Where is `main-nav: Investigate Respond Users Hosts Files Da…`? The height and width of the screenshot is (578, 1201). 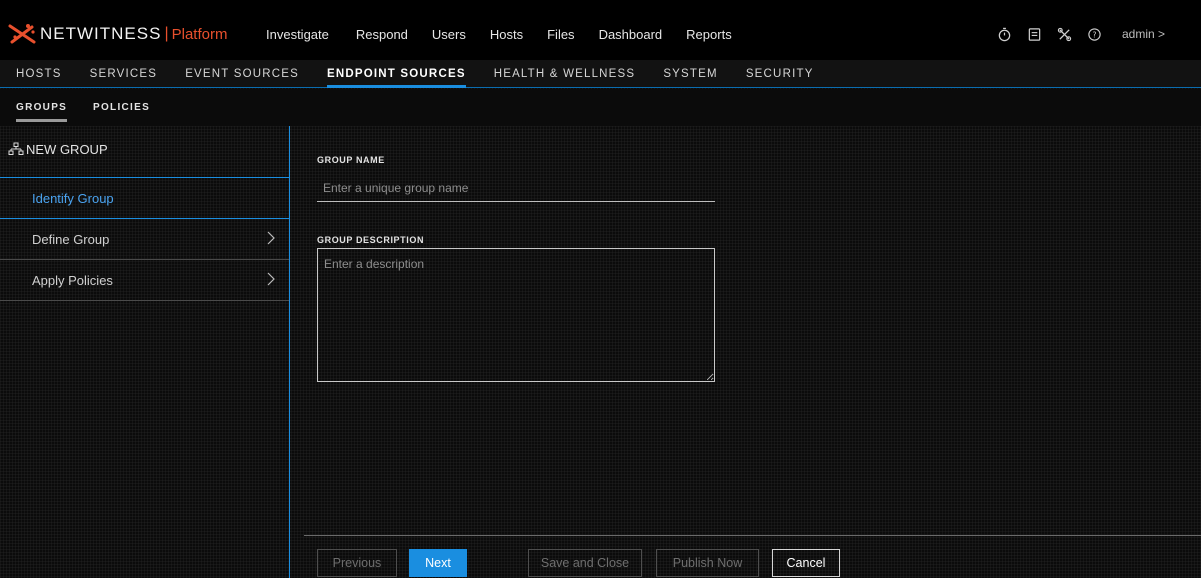 main-nav: Investigate Respond Users Hosts Files Da… is located at coordinates (511, 34).